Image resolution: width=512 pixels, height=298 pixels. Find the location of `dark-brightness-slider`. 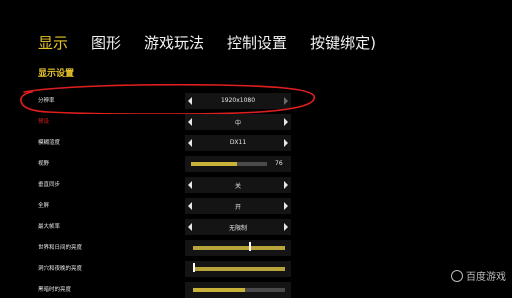

dark-brightness-slider is located at coordinates (238, 290).